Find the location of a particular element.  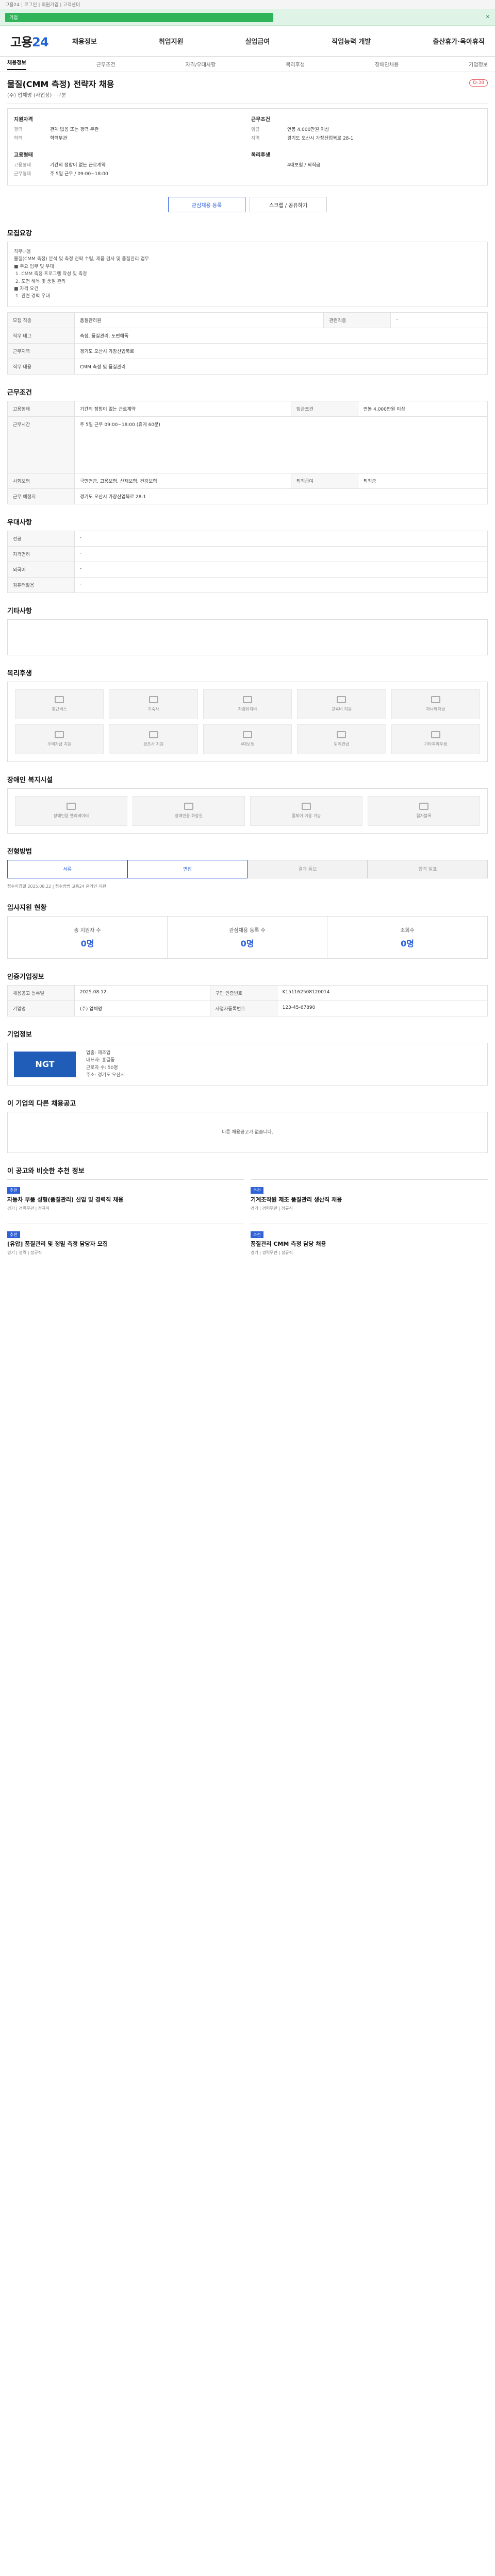

tab-disabled: 장애인채용 is located at coordinates (387, 64).